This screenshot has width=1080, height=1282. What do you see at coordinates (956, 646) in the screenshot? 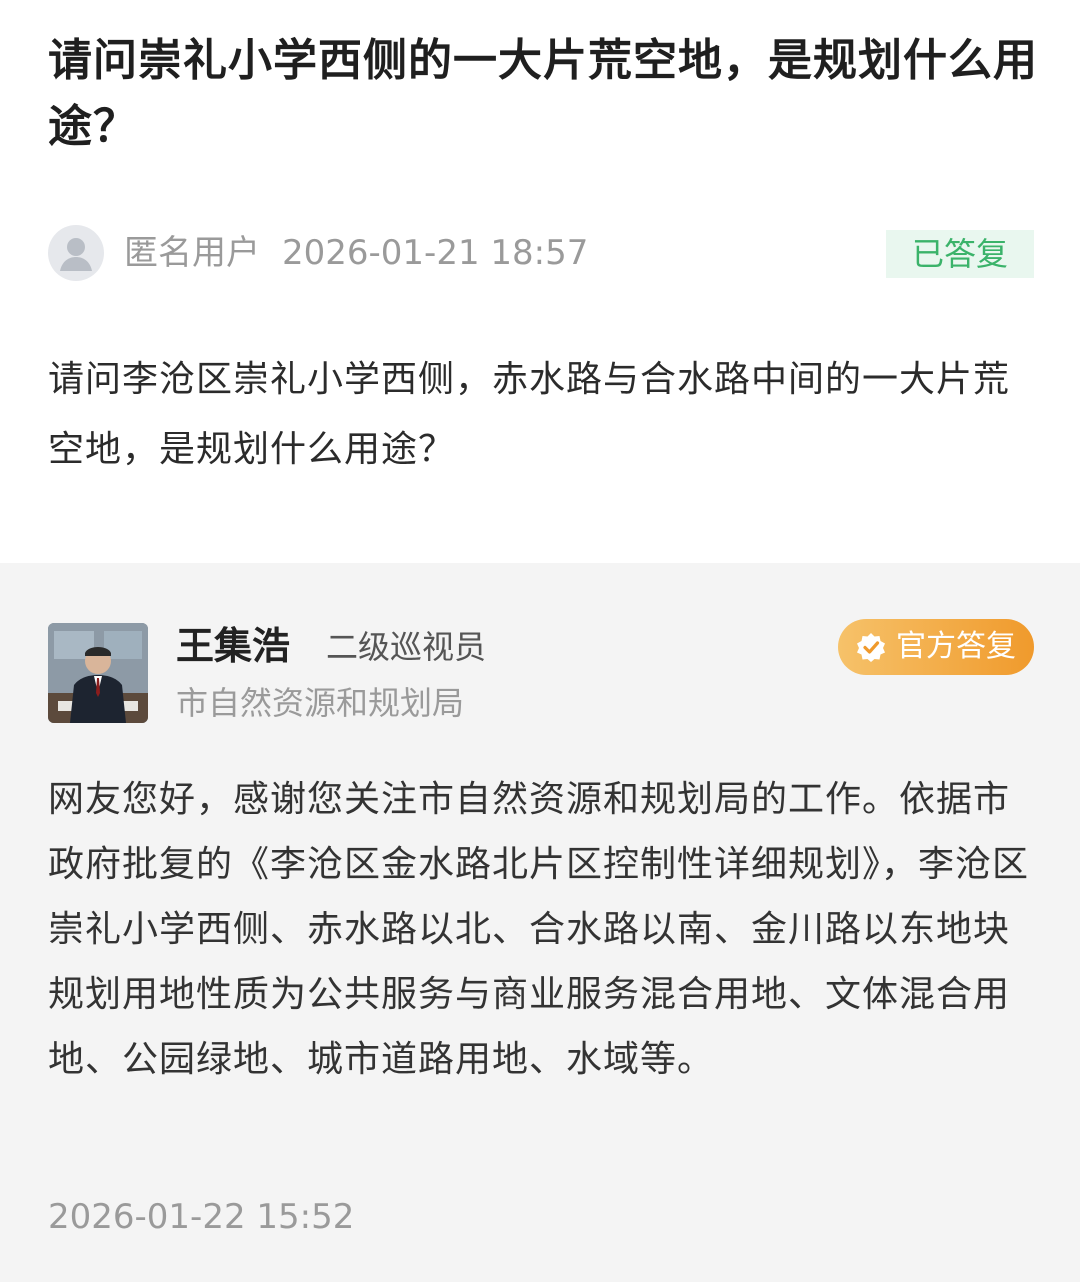
I see `official-badge-label: 官方答复` at bounding box center [956, 646].